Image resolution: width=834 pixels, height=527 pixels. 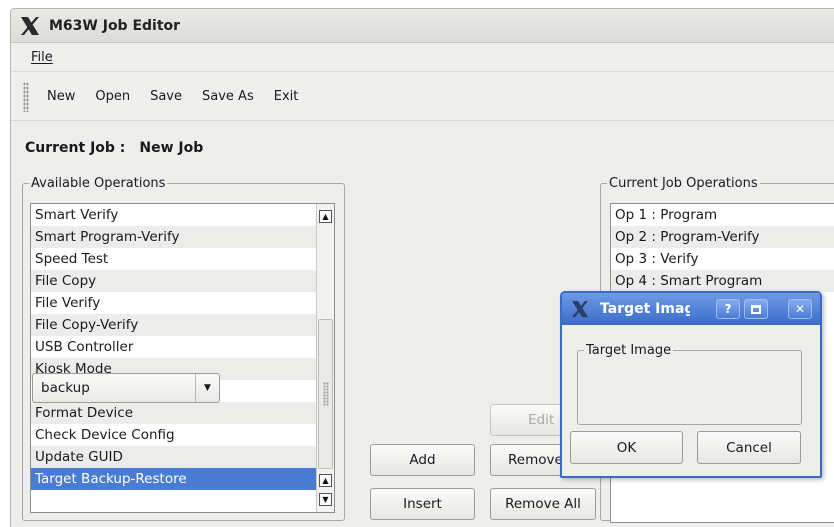 What do you see at coordinates (422, 26) in the screenshot?
I see `title-bar: M63W Job Editor` at bounding box center [422, 26].